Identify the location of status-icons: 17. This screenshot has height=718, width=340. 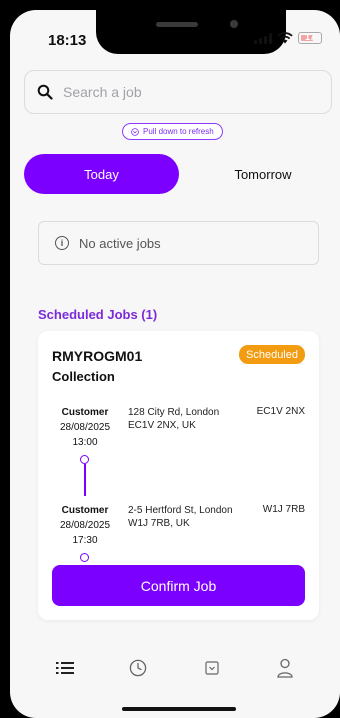
(288, 38).